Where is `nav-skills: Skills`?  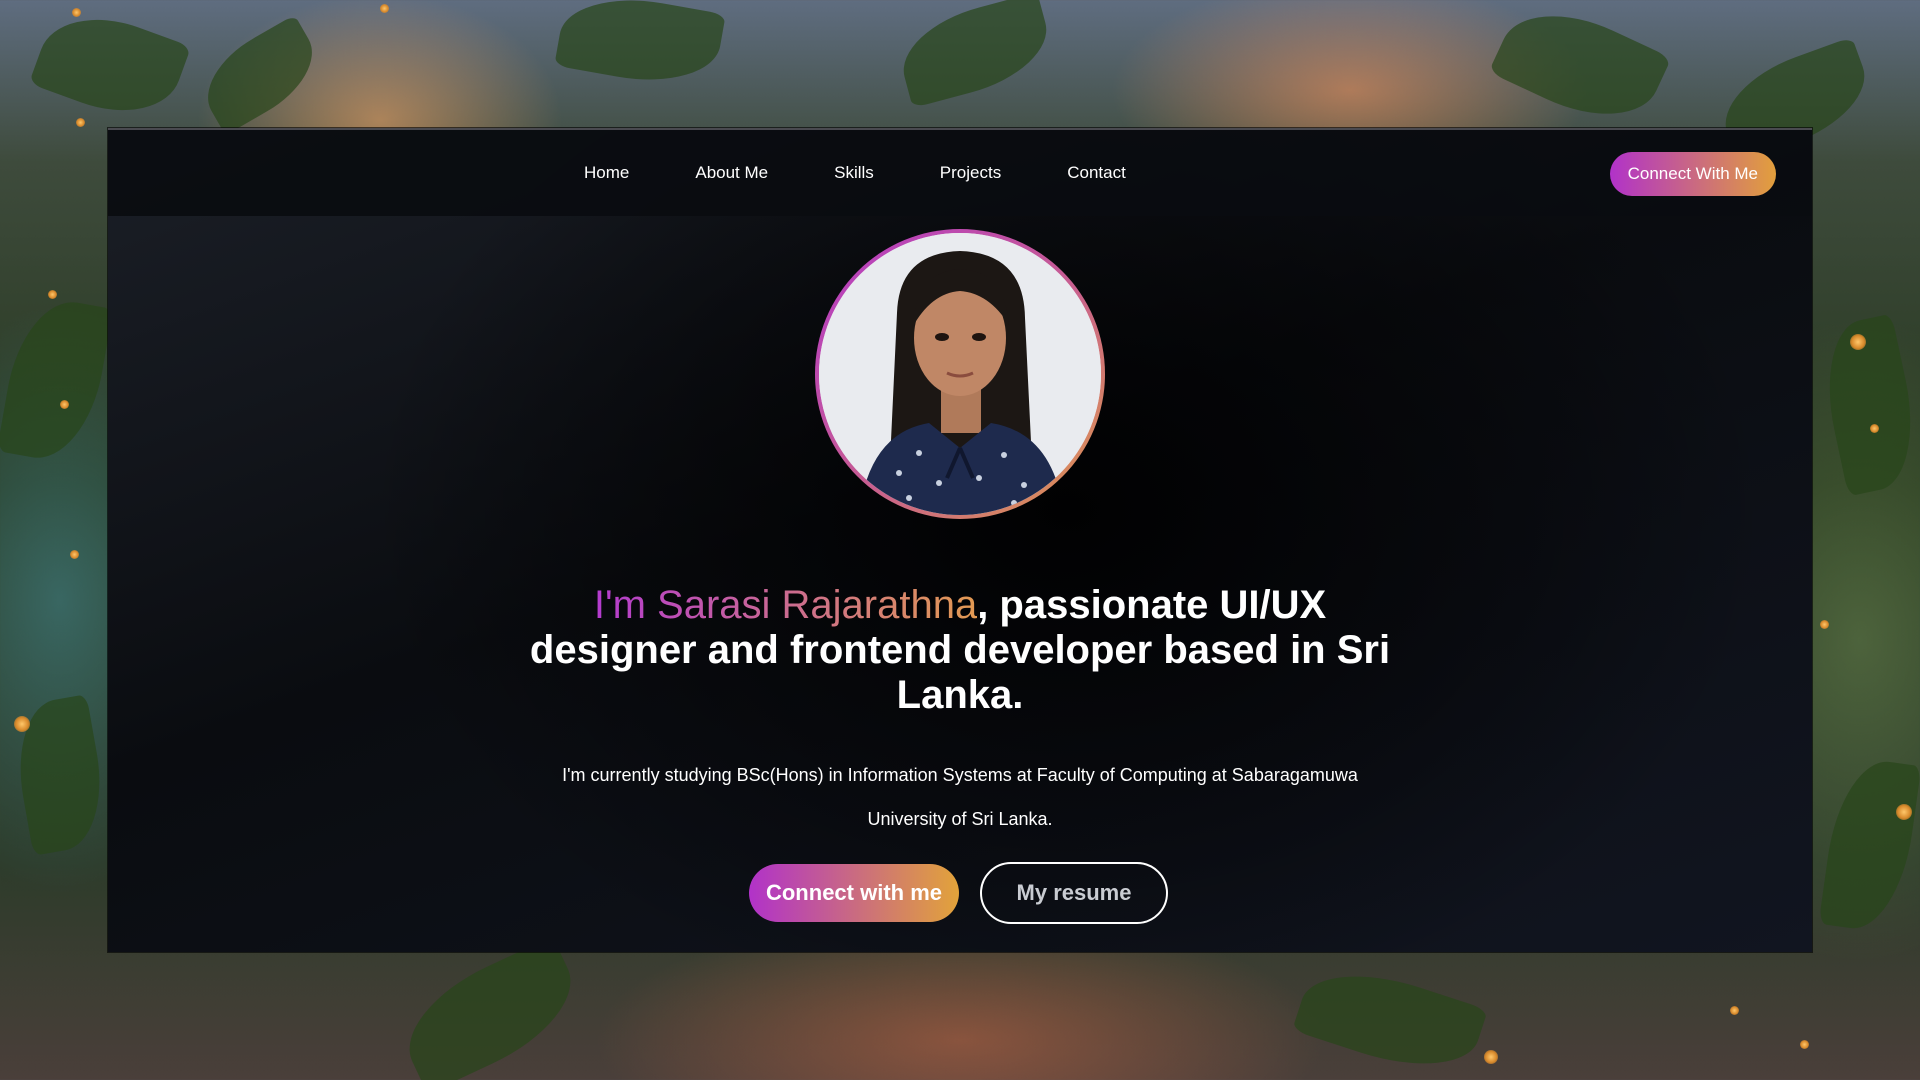 nav-skills: Skills is located at coordinates (854, 173).